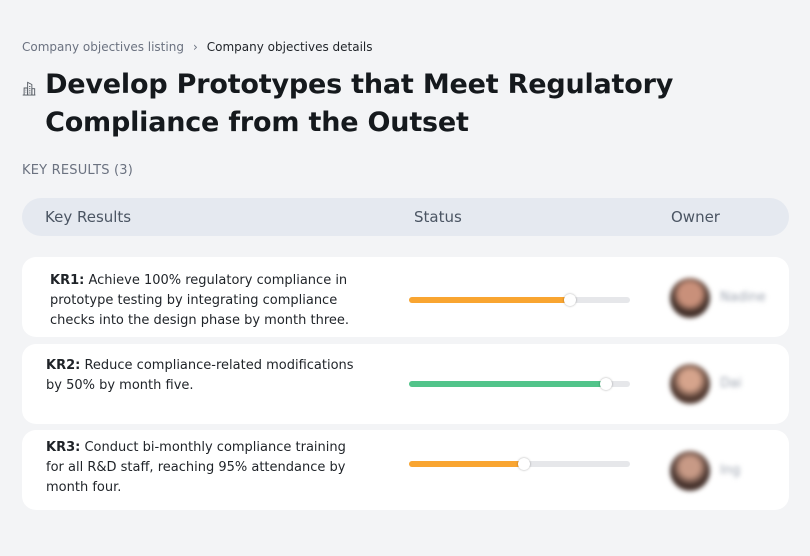 The width and height of the screenshot is (810, 556). Describe the element at coordinates (731, 383) in the screenshot. I see `owner-name: Dai` at that location.